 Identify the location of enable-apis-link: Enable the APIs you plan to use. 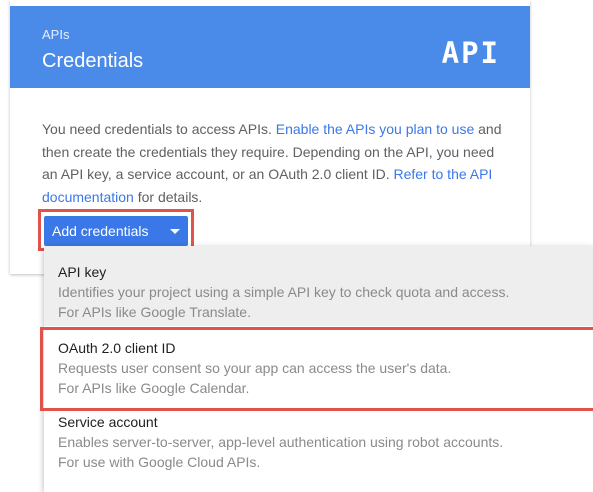
(375, 129).